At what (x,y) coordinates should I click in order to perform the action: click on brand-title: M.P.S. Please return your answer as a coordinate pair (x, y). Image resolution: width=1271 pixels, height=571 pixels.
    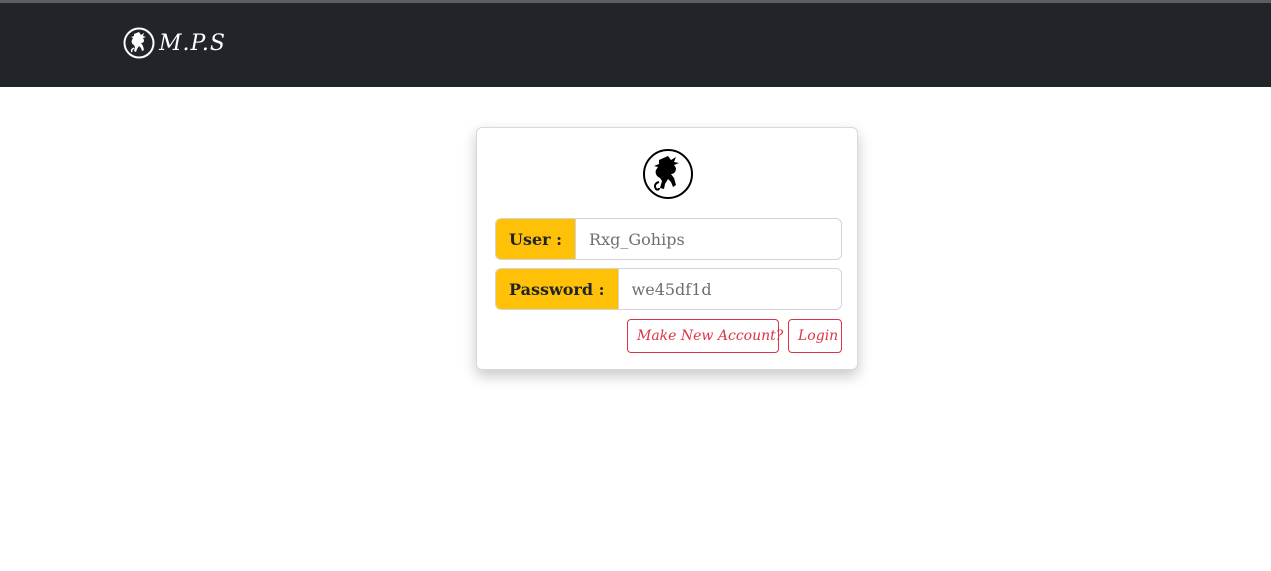
    Looking at the image, I should click on (192, 43).